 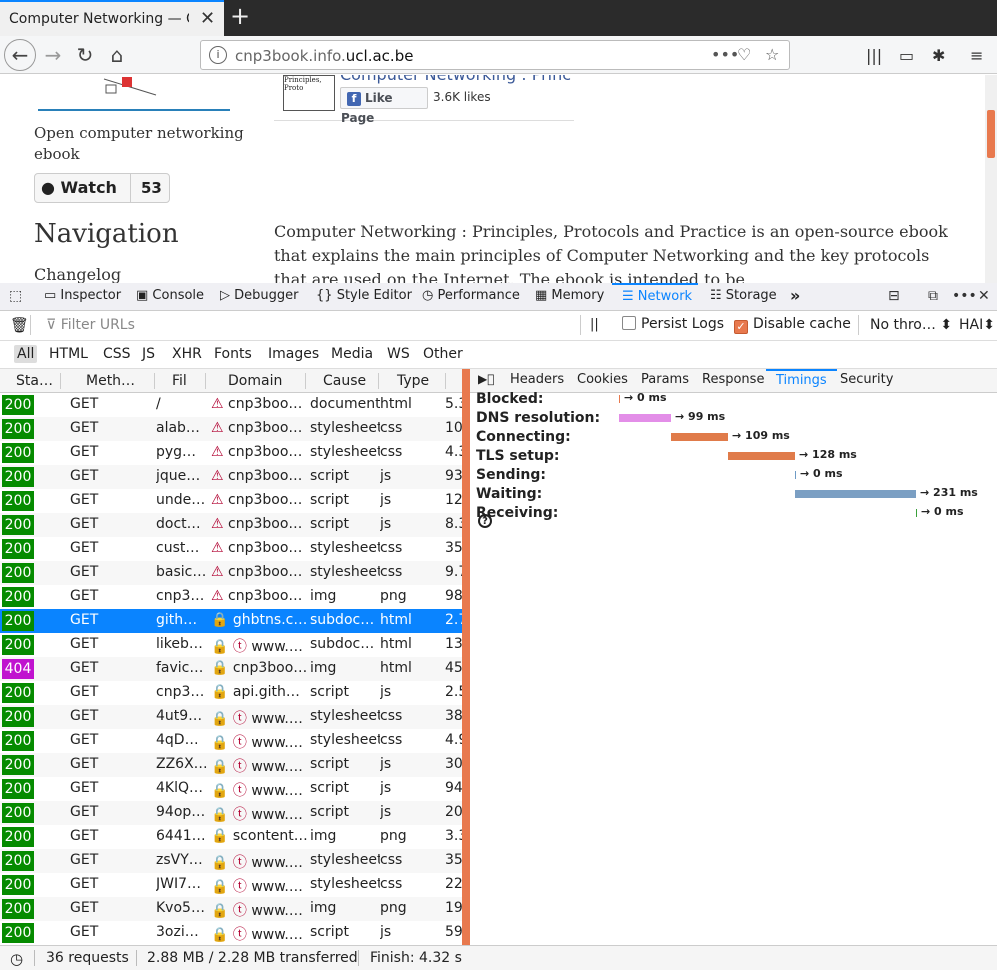 What do you see at coordinates (324, 56) in the screenshot?
I see `url-text: cnp3book.info.ucl.ac.be` at bounding box center [324, 56].